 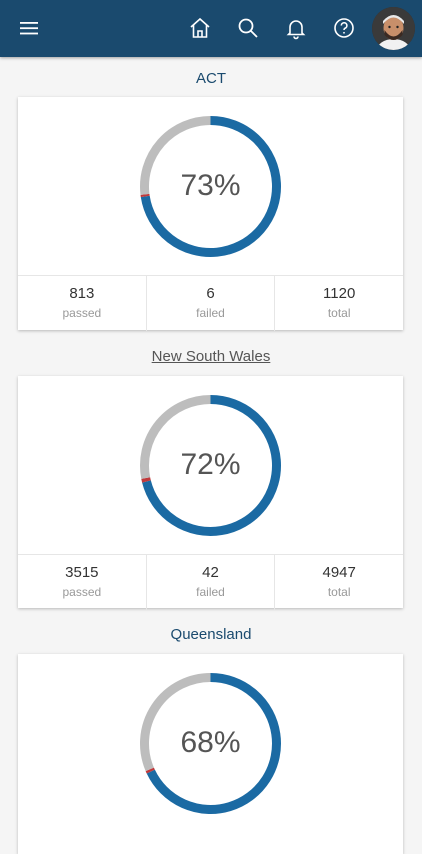 I want to click on passed-count: 3515, so click(x=82, y=573).